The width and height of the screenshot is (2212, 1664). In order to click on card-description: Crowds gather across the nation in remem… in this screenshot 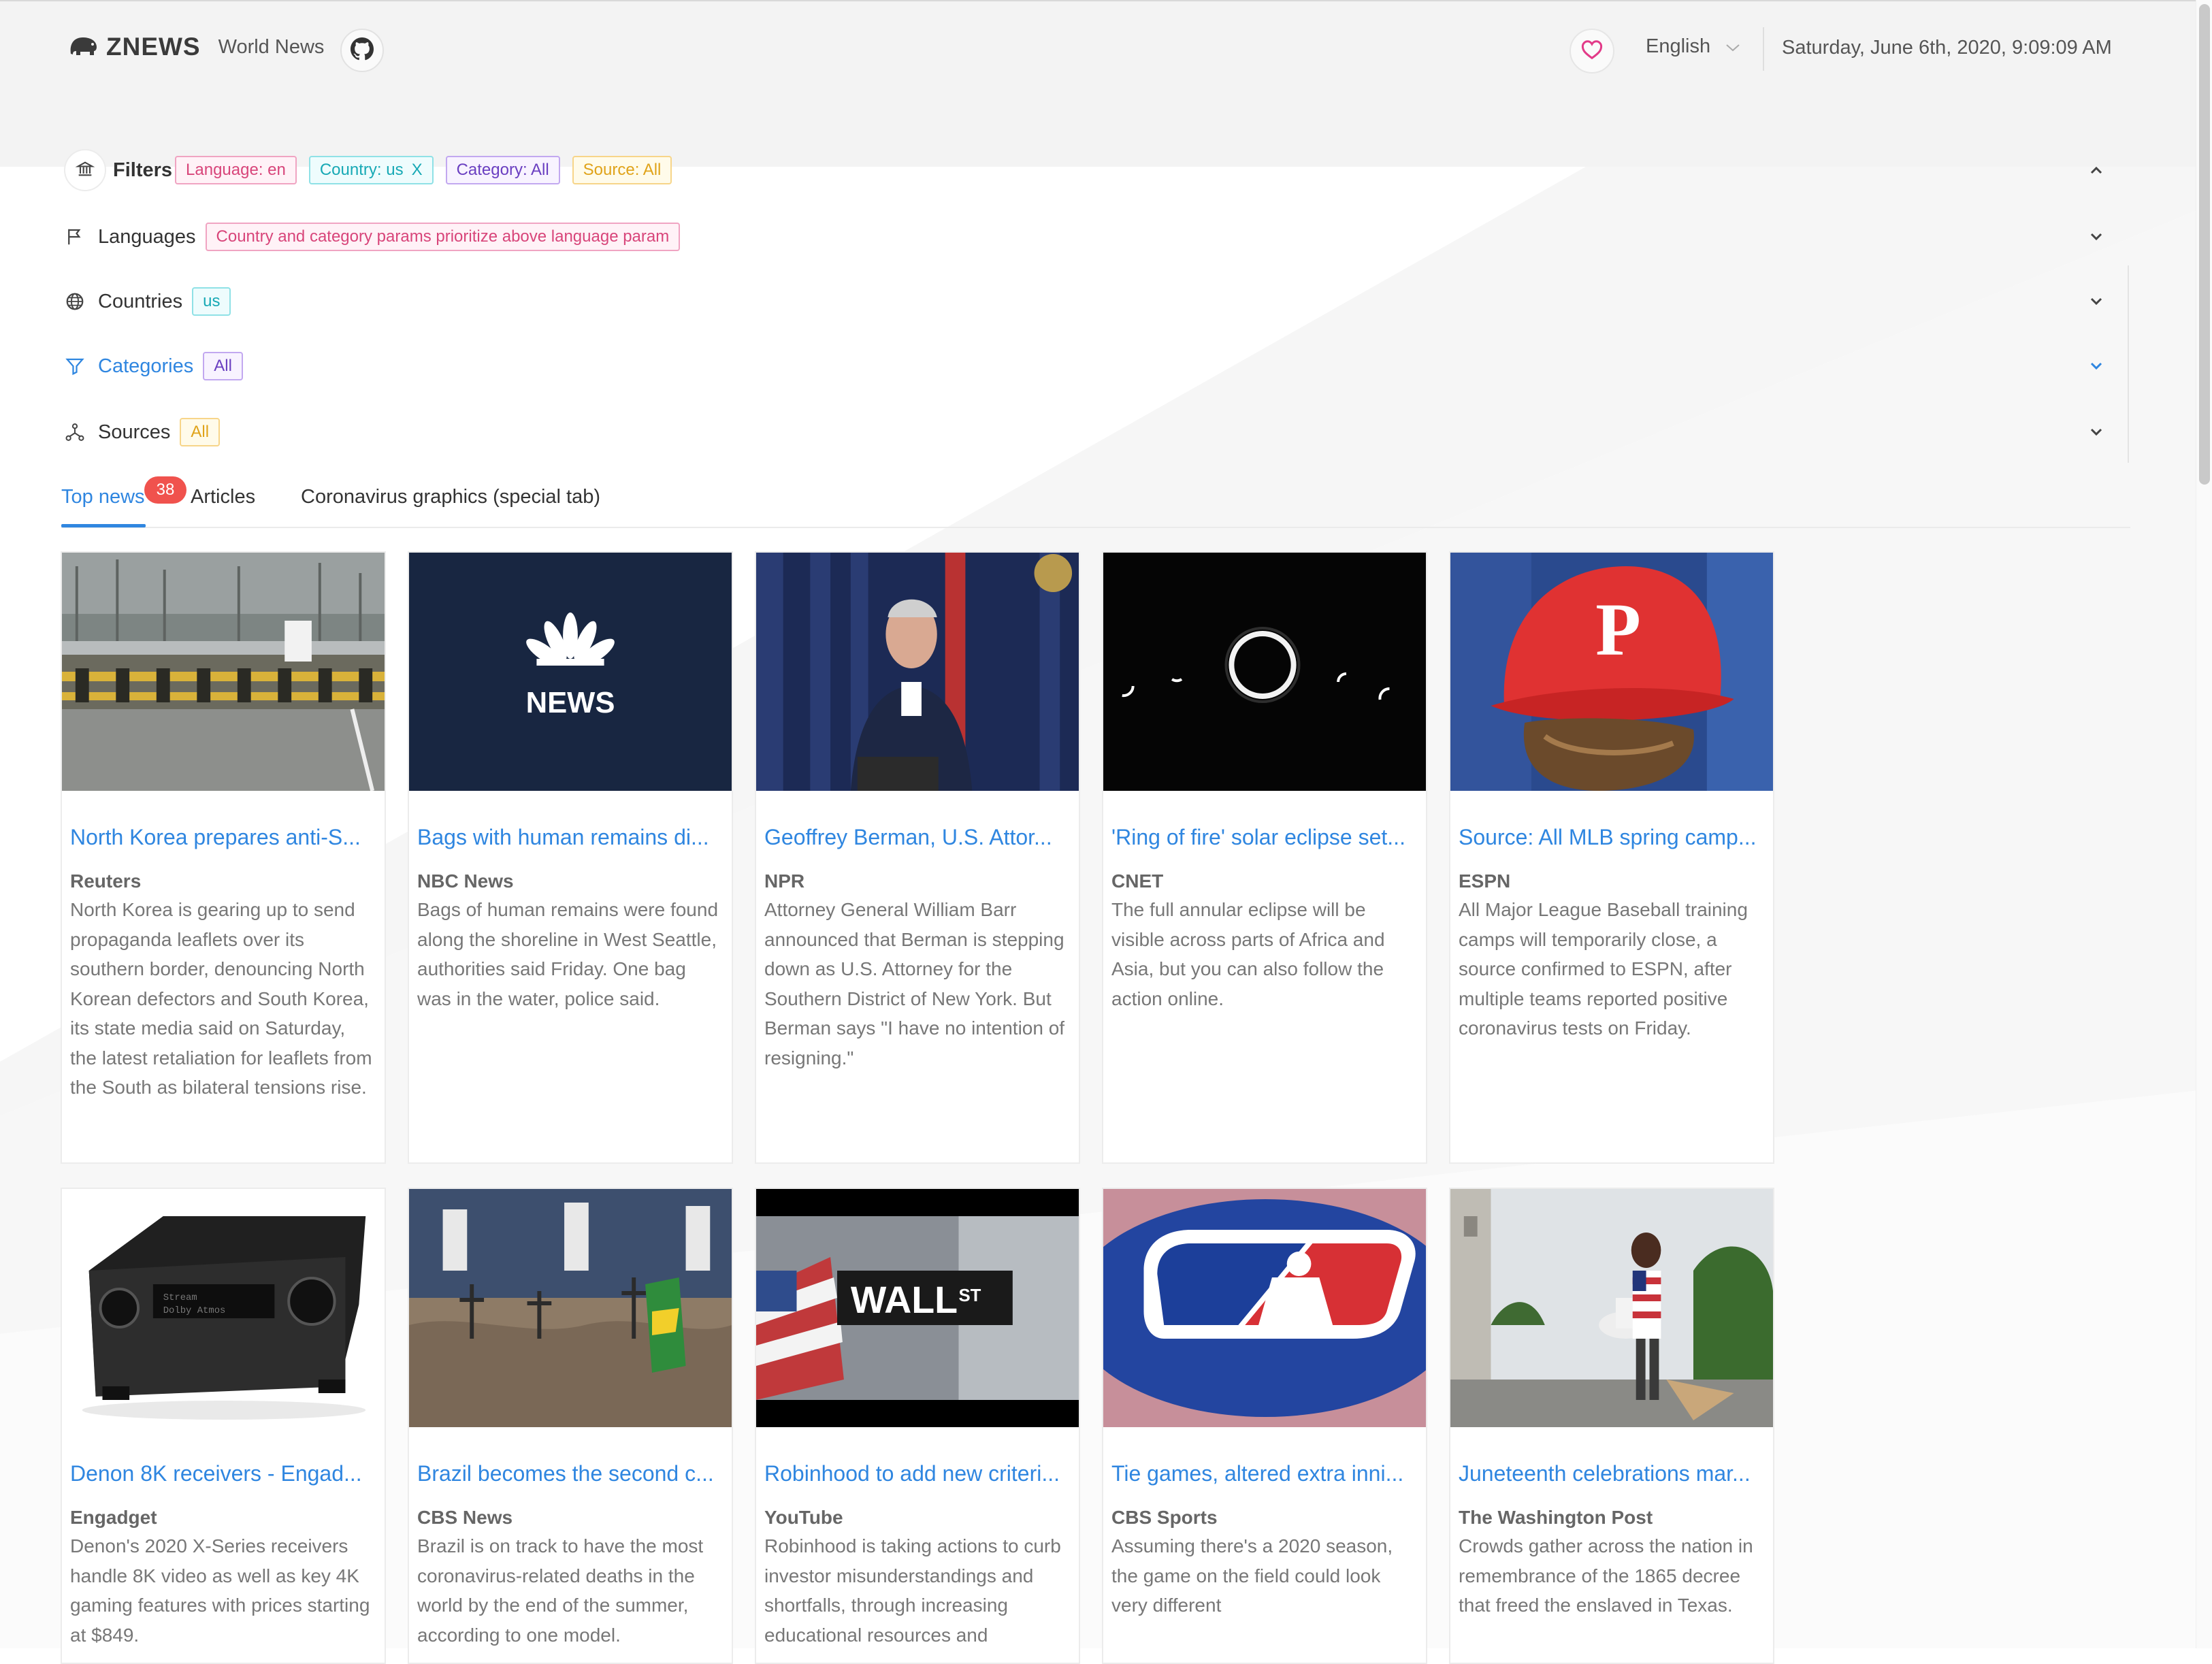, I will do `click(1606, 1575)`.